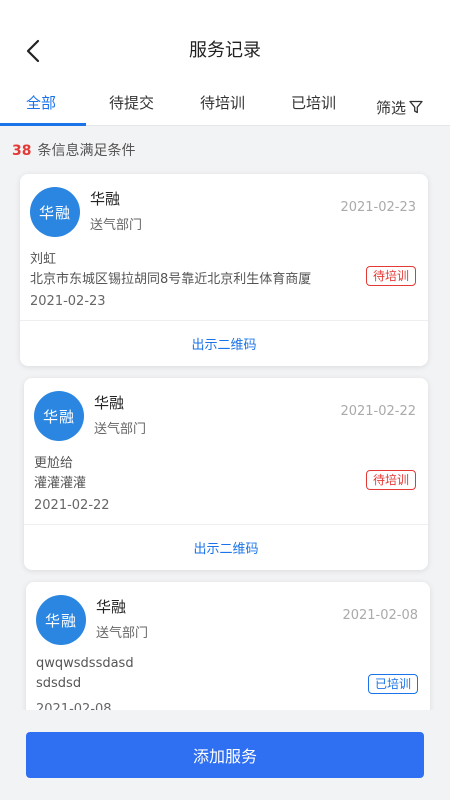 The width and height of the screenshot is (450, 800). Describe the element at coordinates (60, 483) in the screenshot. I see `address: 灌灌灌灌` at that location.